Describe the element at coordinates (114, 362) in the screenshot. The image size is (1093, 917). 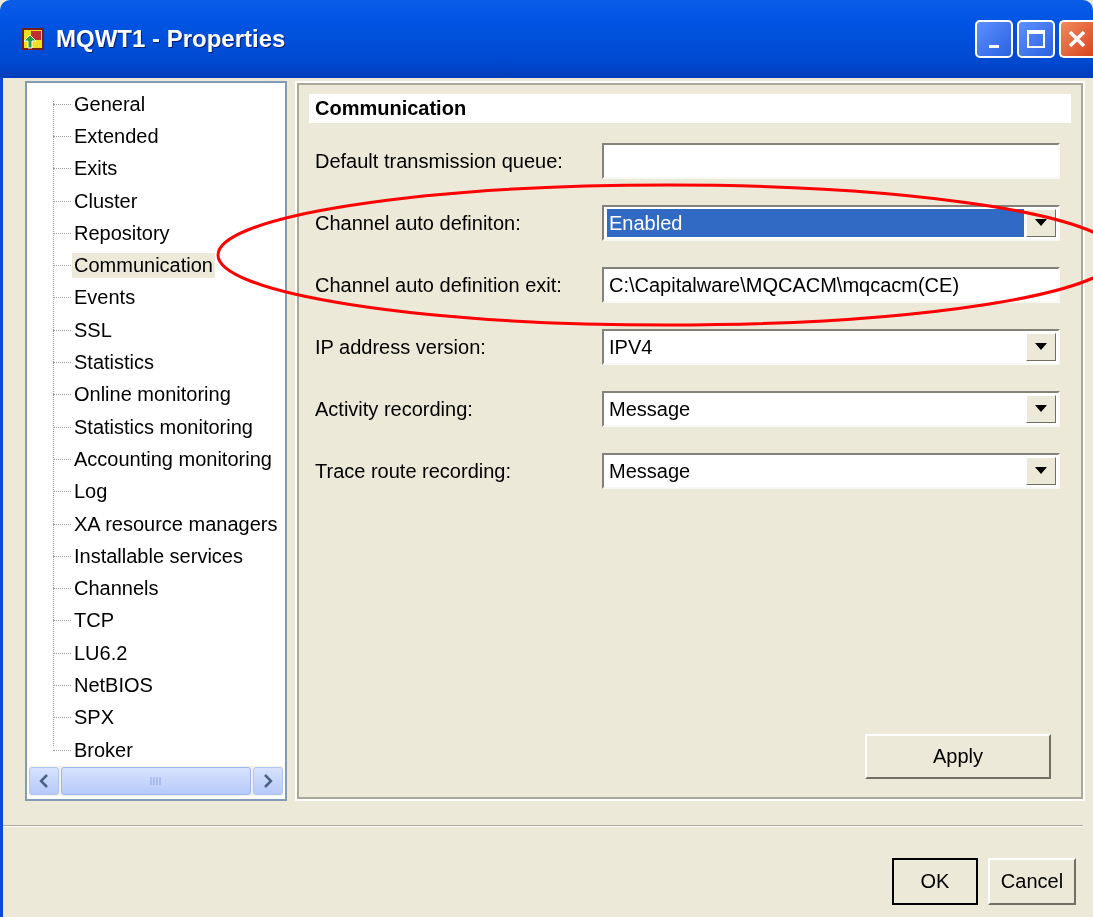
I see `tree-item: Statistics` at that location.